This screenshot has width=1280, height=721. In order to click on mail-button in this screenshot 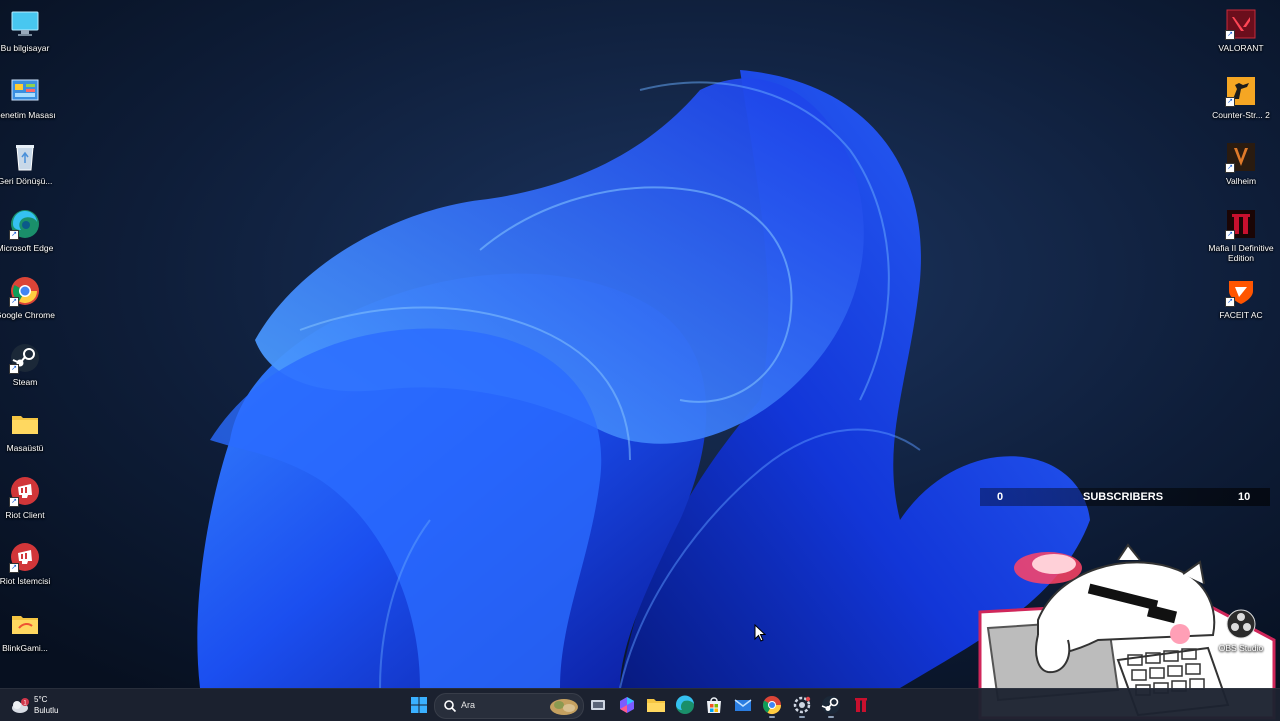, I will do `click(743, 705)`.